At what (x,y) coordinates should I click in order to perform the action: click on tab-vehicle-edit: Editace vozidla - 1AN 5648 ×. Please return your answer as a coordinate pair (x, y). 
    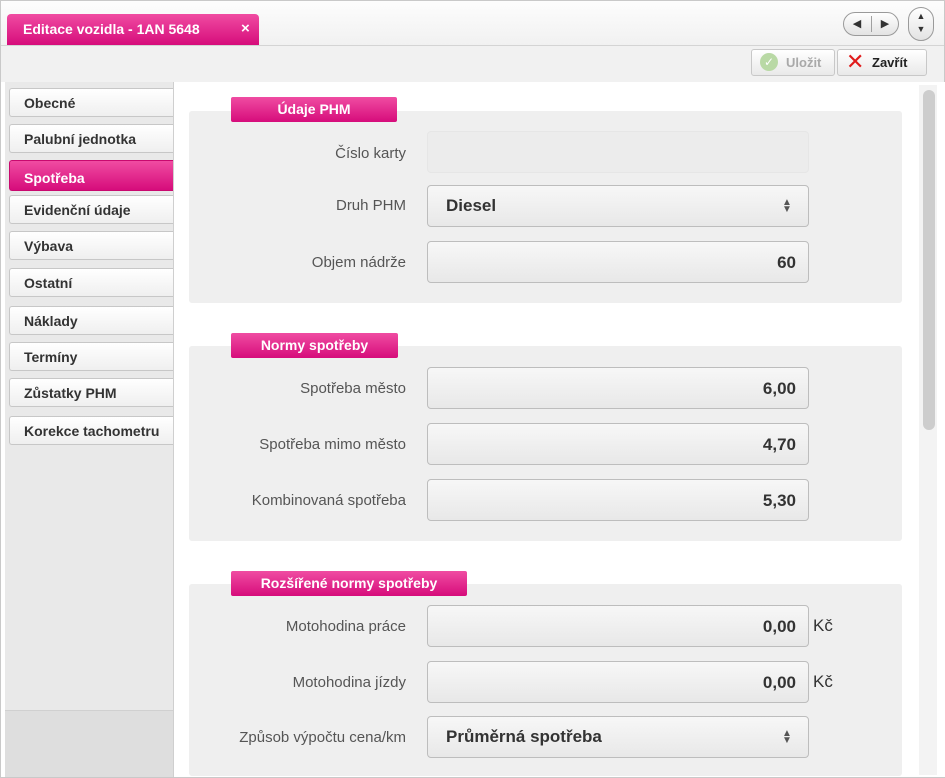
    Looking at the image, I should click on (133, 29).